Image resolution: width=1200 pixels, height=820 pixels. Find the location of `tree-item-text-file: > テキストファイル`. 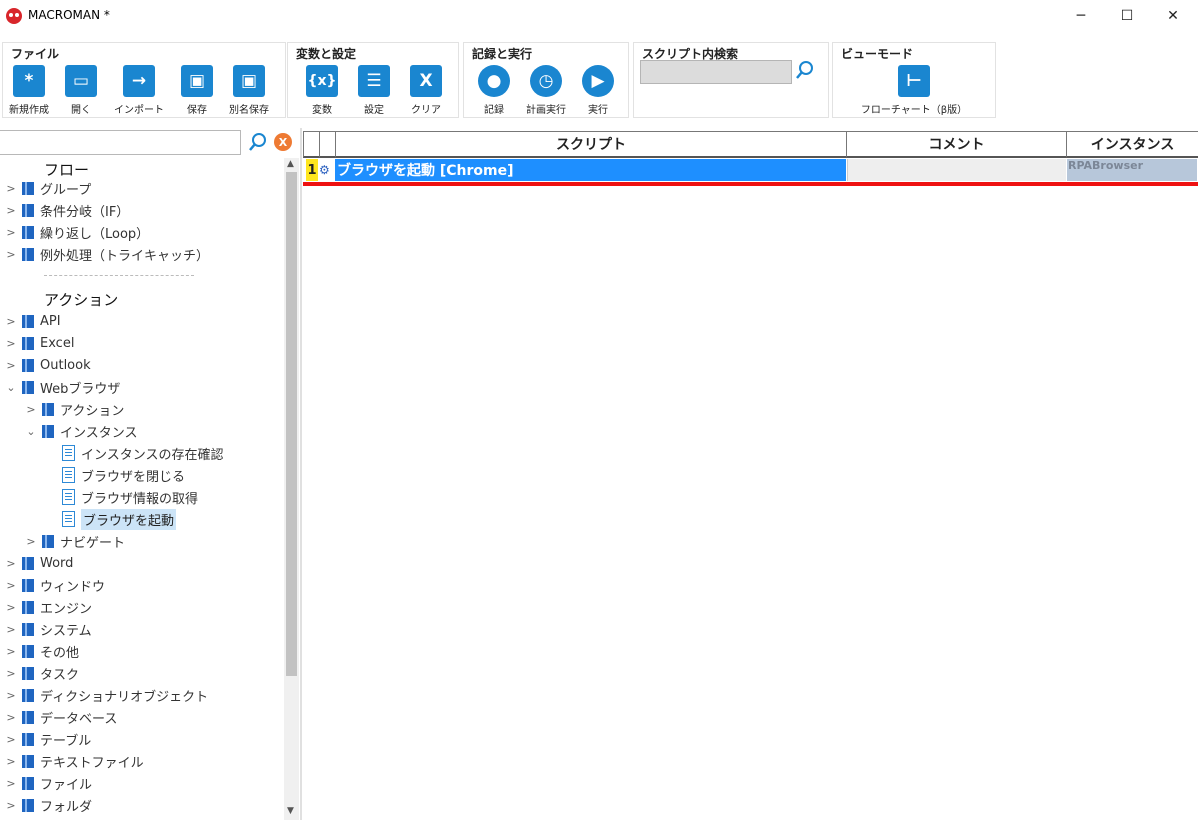

tree-item-text-file: > テキストファイル is located at coordinates (74, 761).